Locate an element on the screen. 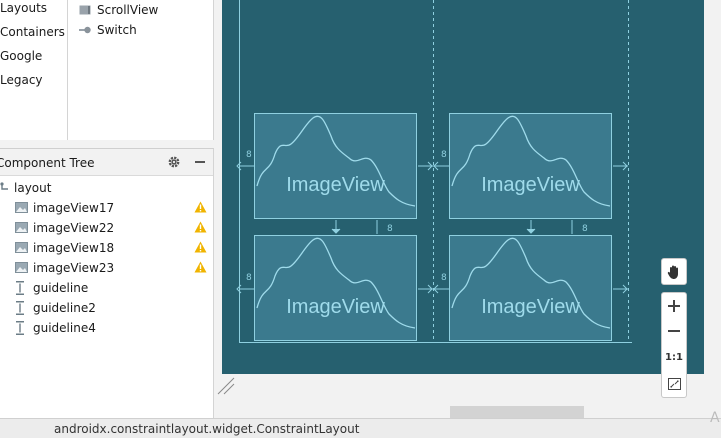 The height and width of the screenshot is (438, 721). palette-categories: Layouts Containers Google Legacy is located at coordinates (34, 70).